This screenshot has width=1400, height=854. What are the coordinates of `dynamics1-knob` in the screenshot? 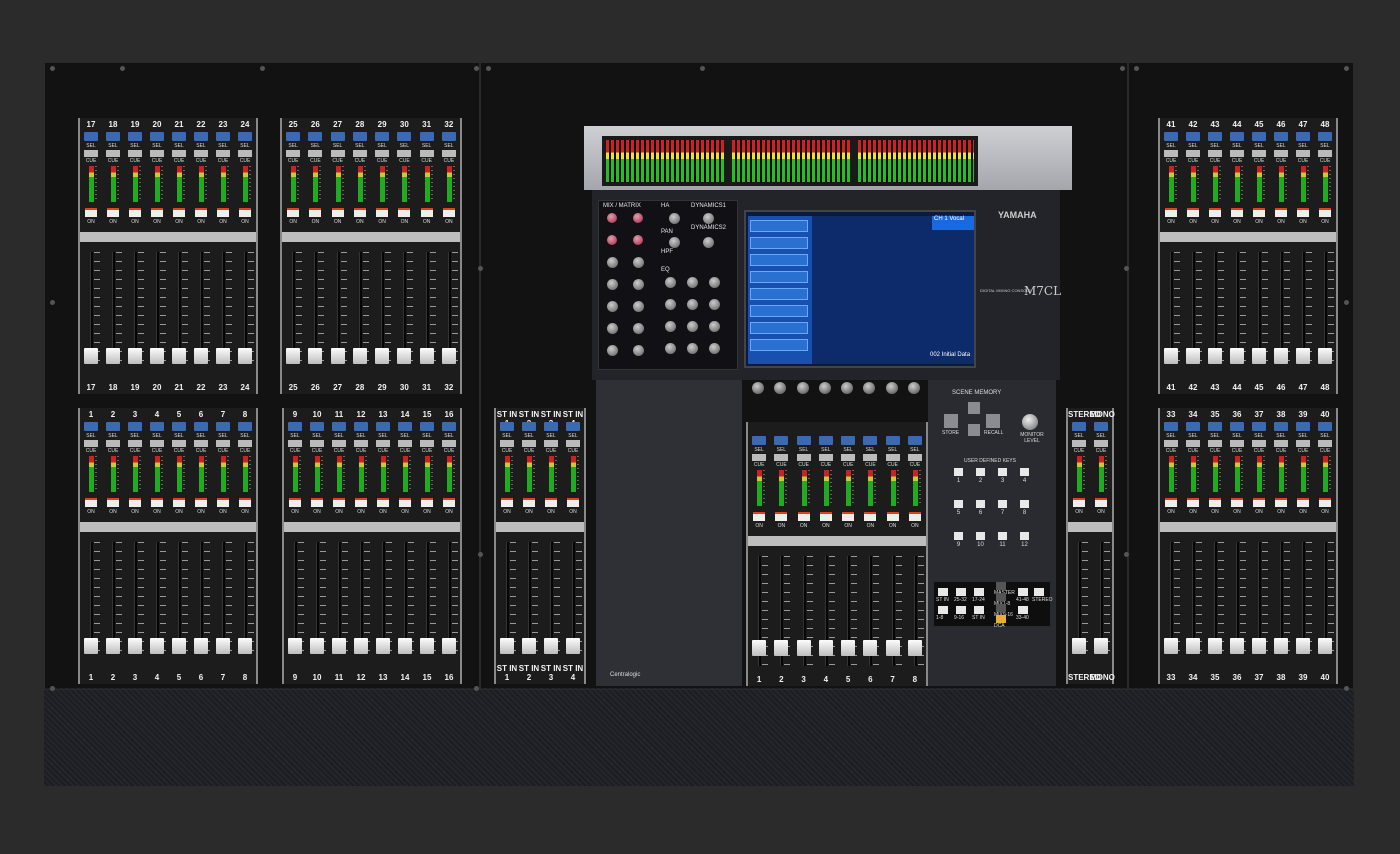 It's located at (708, 218).